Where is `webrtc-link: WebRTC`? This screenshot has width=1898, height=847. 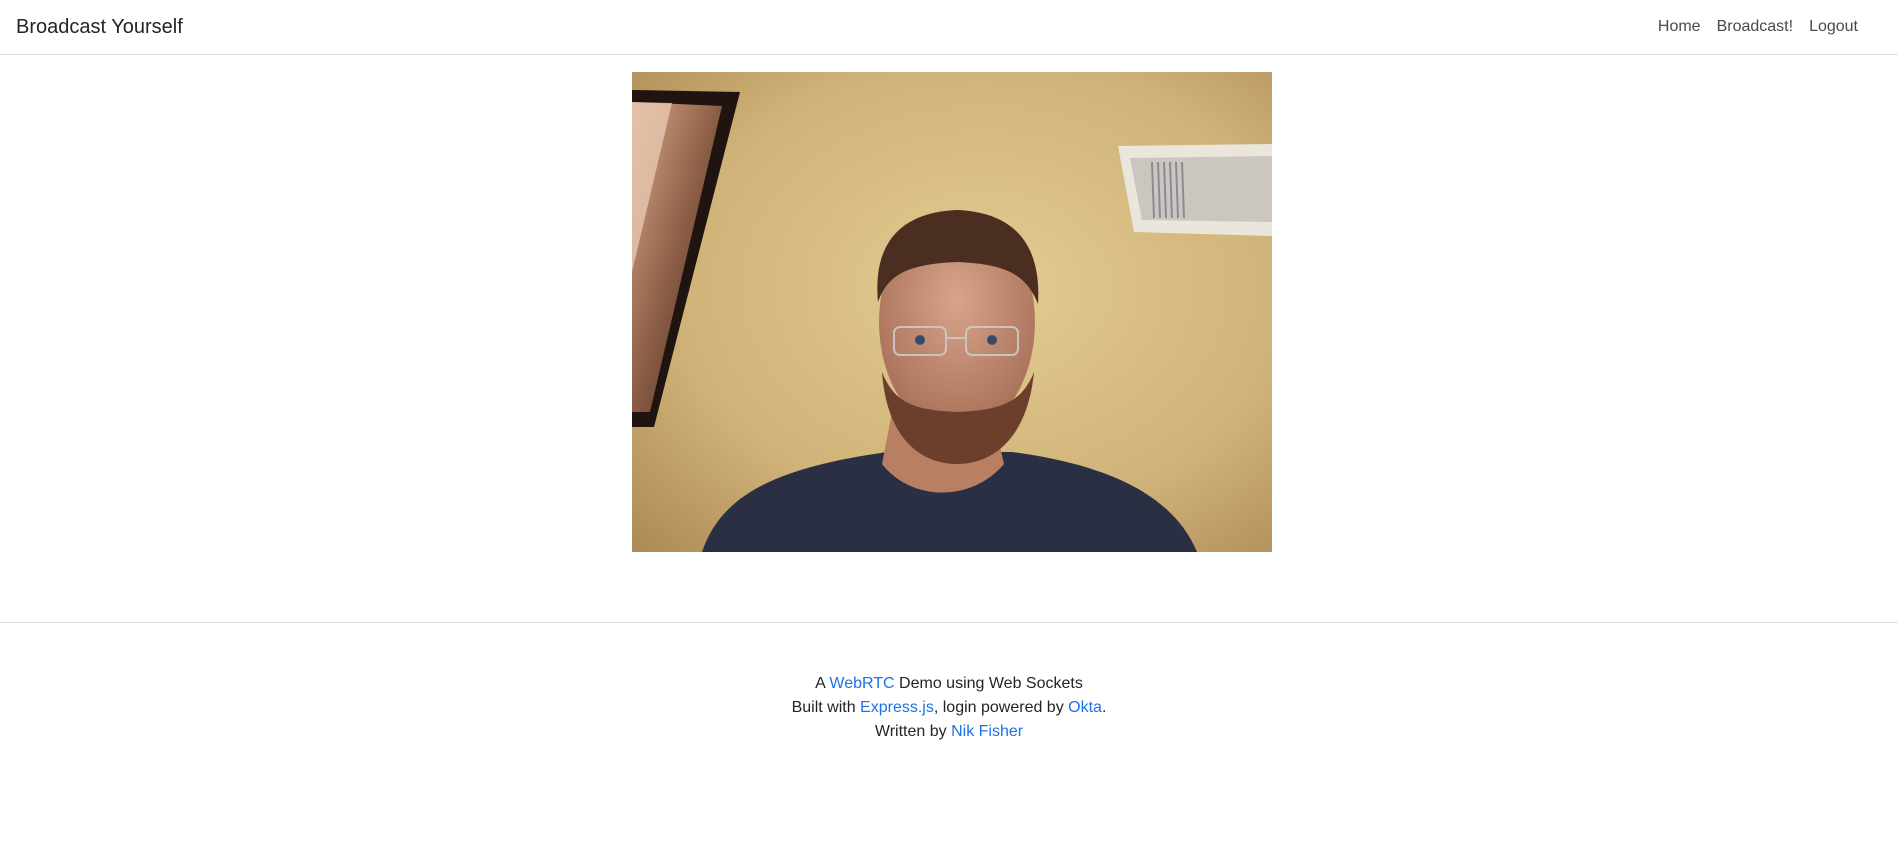
webrtc-link: WebRTC is located at coordinates (861, 683).